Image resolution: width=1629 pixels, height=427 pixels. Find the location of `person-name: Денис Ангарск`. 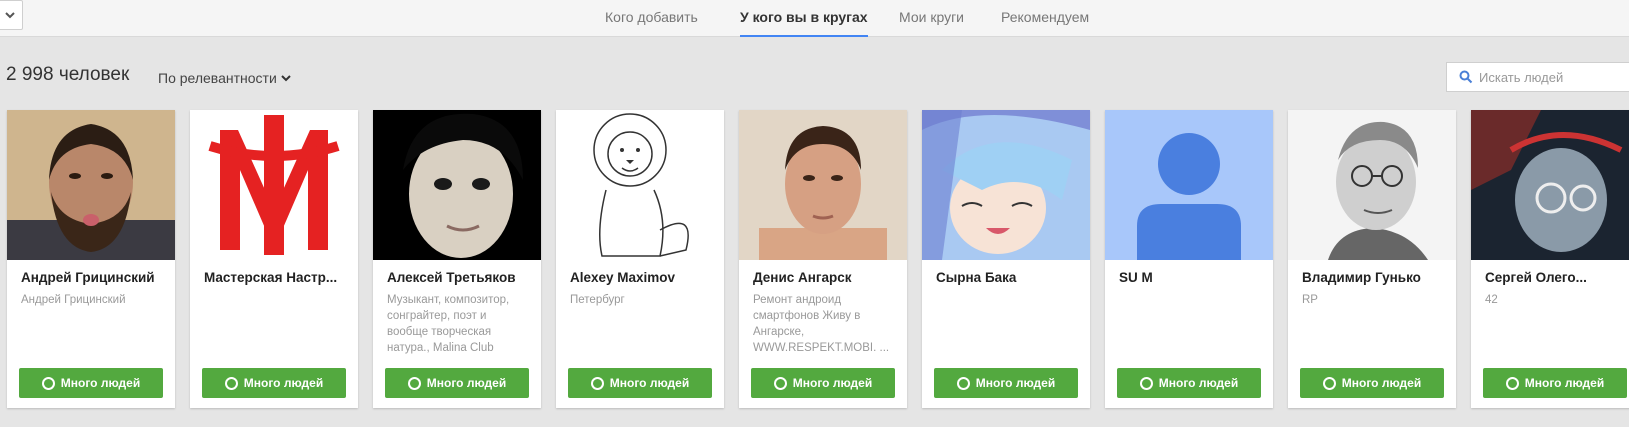

person-name: Денис Ангарск is located at coordinates (825, 277).